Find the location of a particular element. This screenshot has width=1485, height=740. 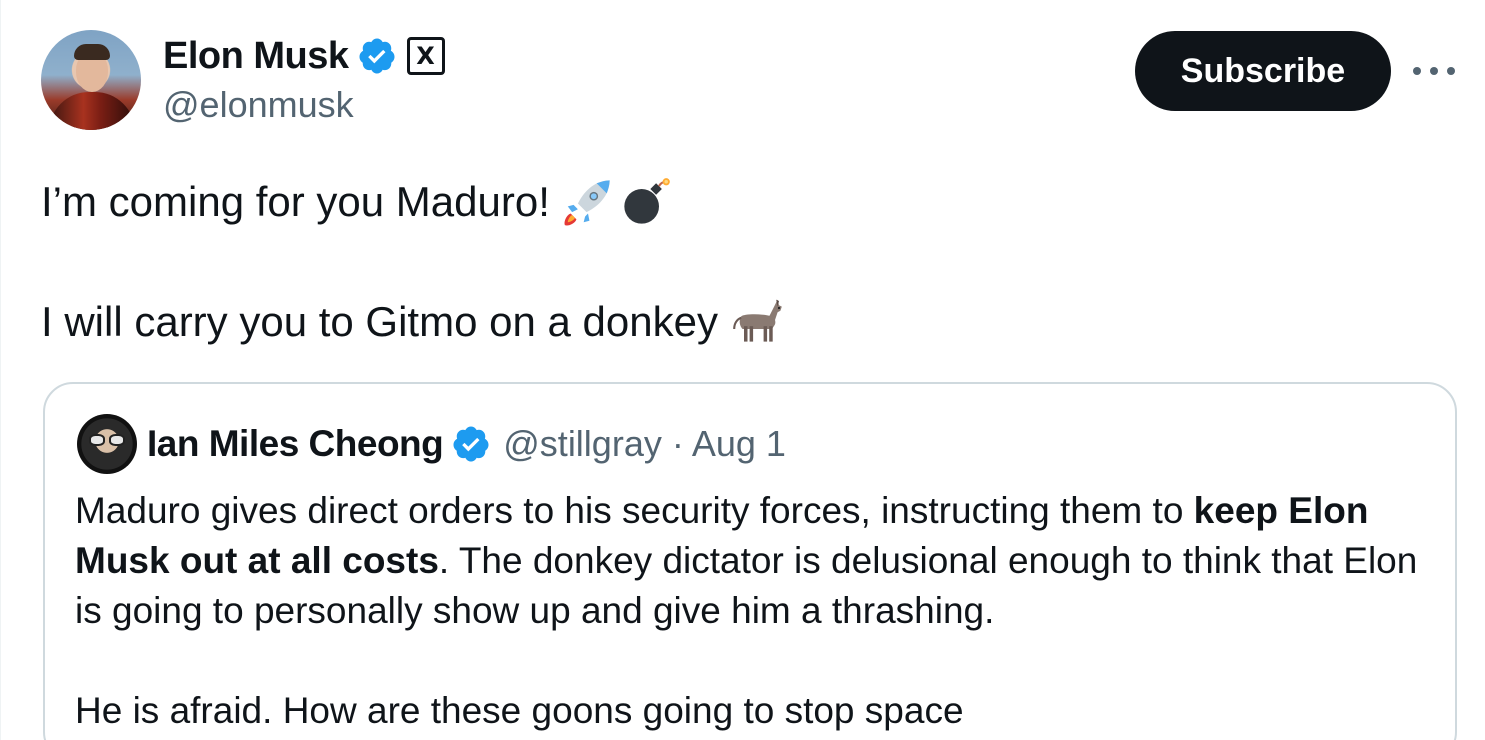

author-avatar is located at coordinates (91, 80).